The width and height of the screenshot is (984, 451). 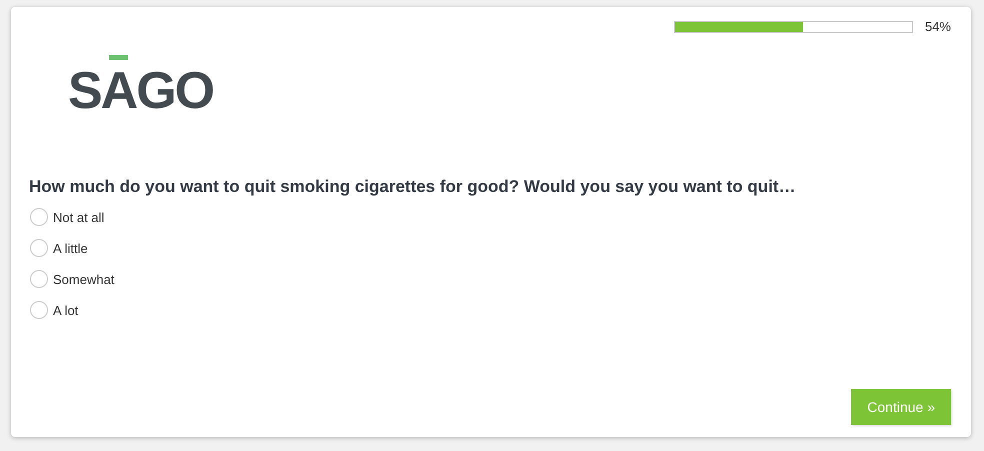 I want to click on option-label: A lot, so click(x=65, y=310).